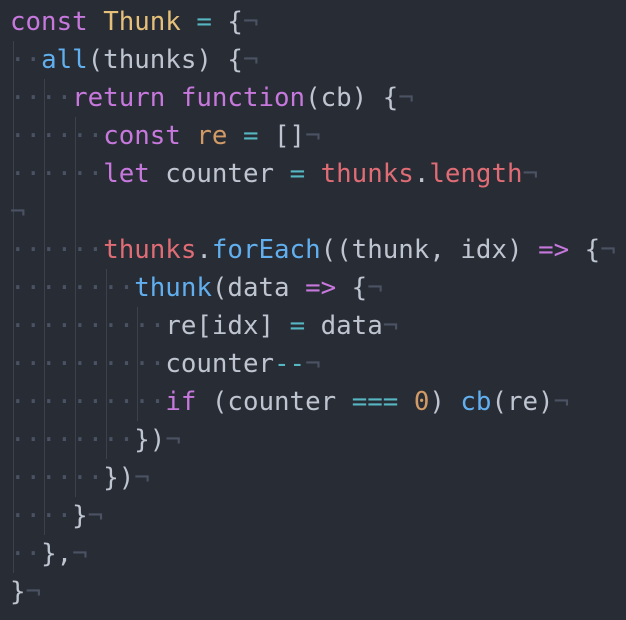 Image resolution: width=626 pixels, height=620 pixels. I want to click on code-token: return, so click(119, 98).